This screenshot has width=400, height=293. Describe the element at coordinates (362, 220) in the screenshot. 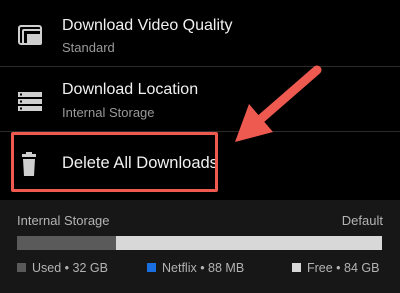

I see `storage-default-label: Default` at that location.